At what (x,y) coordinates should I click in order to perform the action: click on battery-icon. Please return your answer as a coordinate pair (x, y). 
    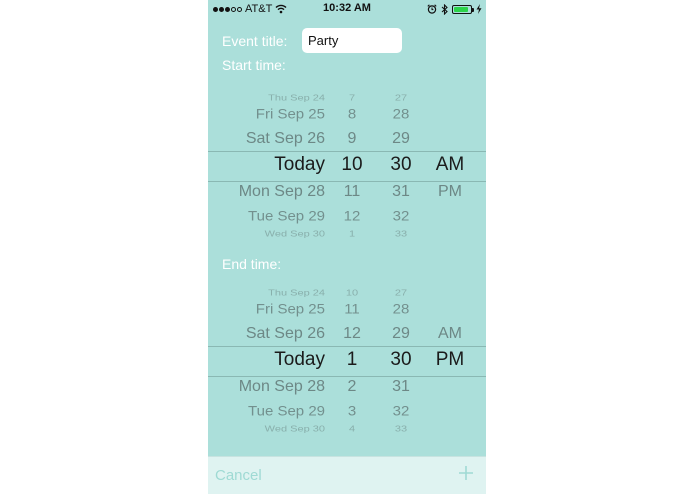
    Looking at the image, I should click on (463, 9).